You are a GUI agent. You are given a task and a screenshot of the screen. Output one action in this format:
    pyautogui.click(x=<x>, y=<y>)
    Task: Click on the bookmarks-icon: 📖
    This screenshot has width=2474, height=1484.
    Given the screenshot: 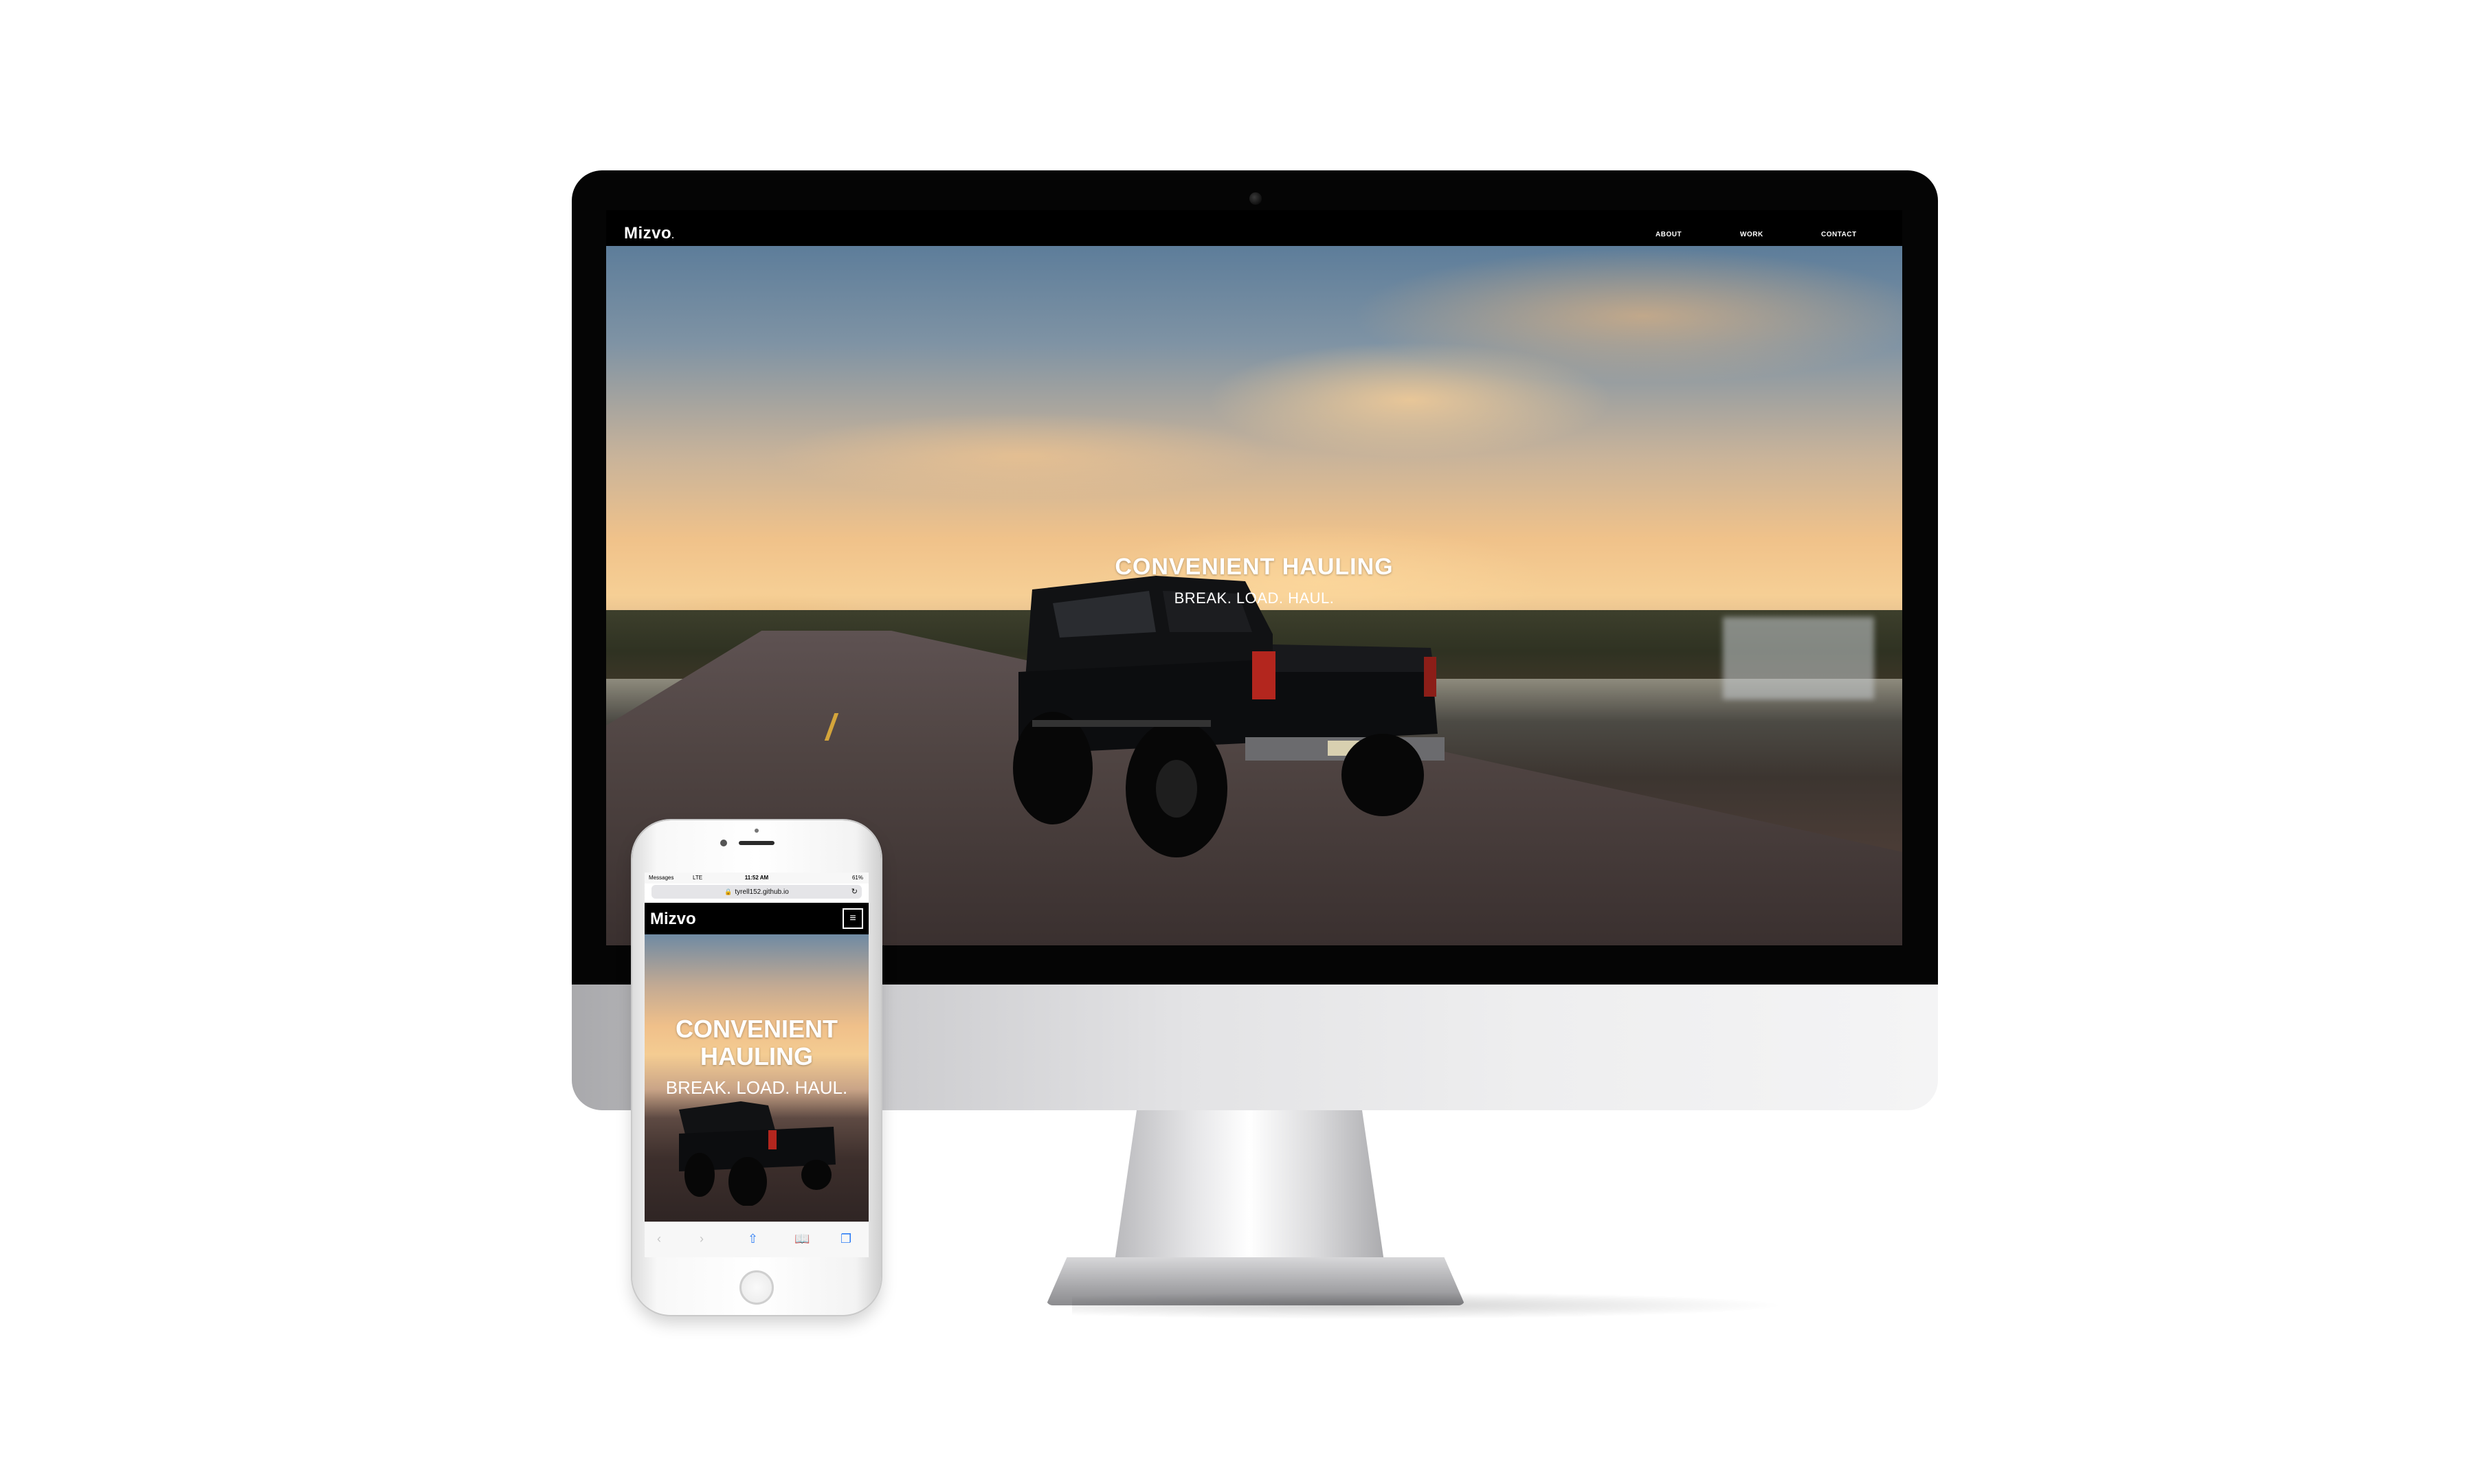 What is the action you would take?
    pyautogui.click(x=802, y=1239)
    